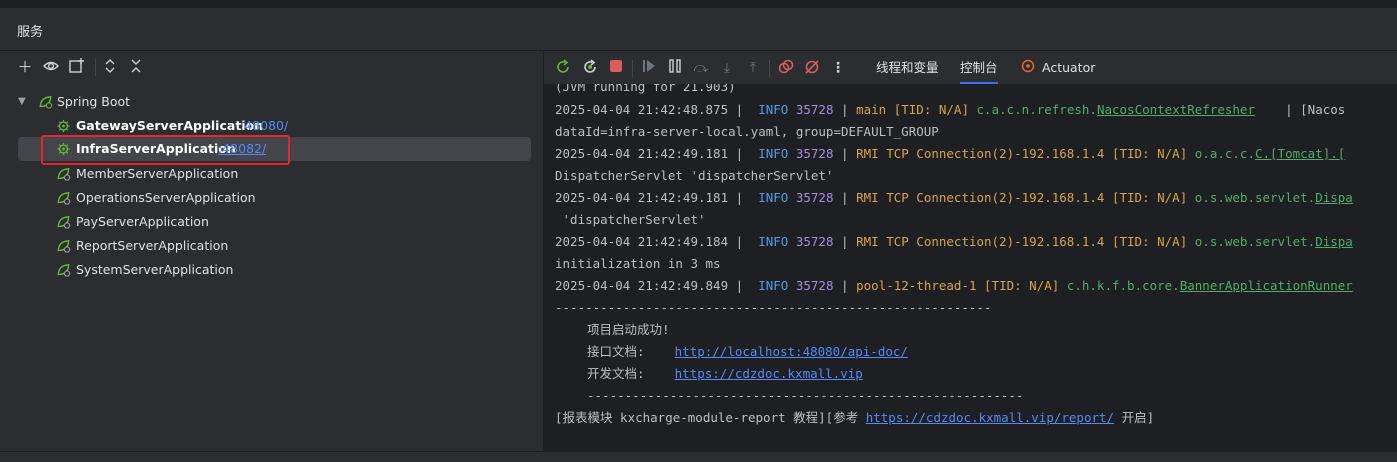  I want to click on log-logger-class: C.[Tomcat].[, so click(1300, 153).